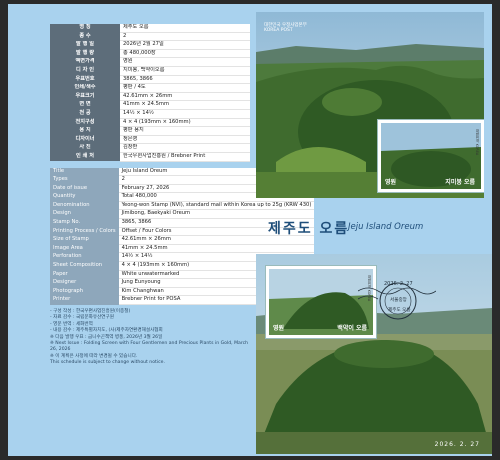  What do you see at coordinates (85, 53) in the screenshot?
I see `row-label: 발 행 량` at bounding box center [85, 53].